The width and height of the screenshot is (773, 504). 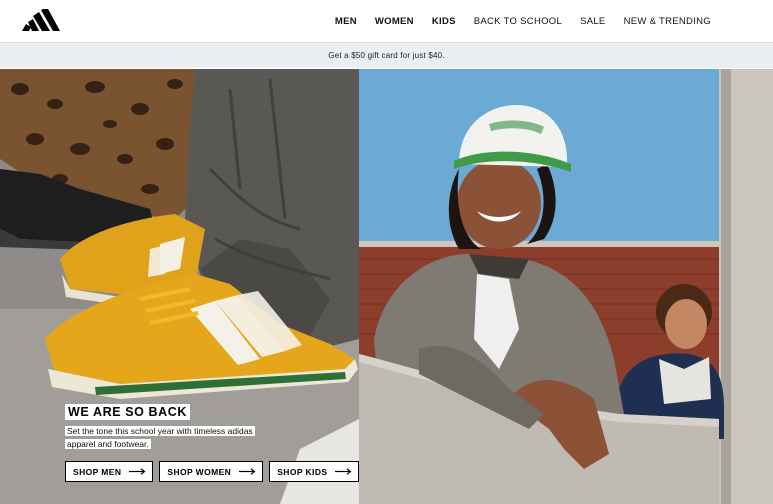 I want to click on shop-men-label: SHOP MEN, so click(x=97, y=471).